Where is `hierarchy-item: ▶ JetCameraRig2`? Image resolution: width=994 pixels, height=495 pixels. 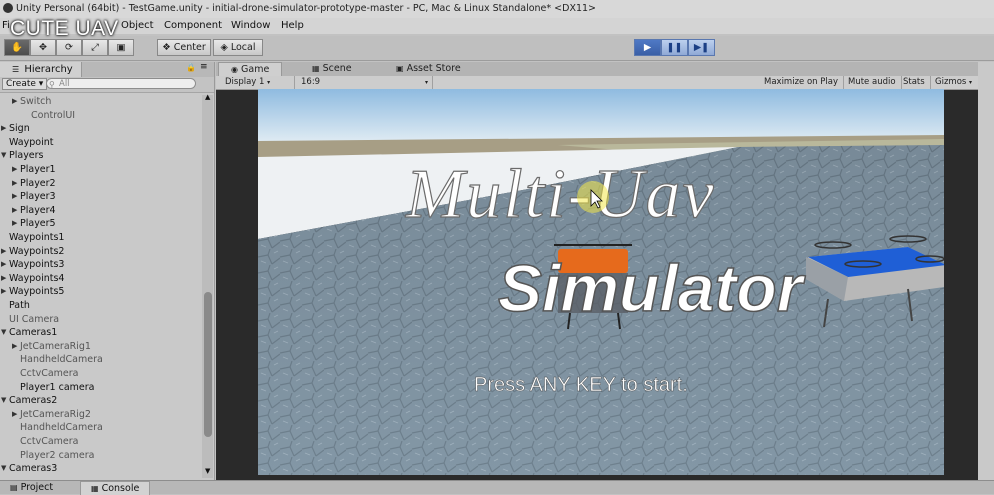
hierarchy-item: ▶ JetCameraRig2 is located at coordinates (100, 414).